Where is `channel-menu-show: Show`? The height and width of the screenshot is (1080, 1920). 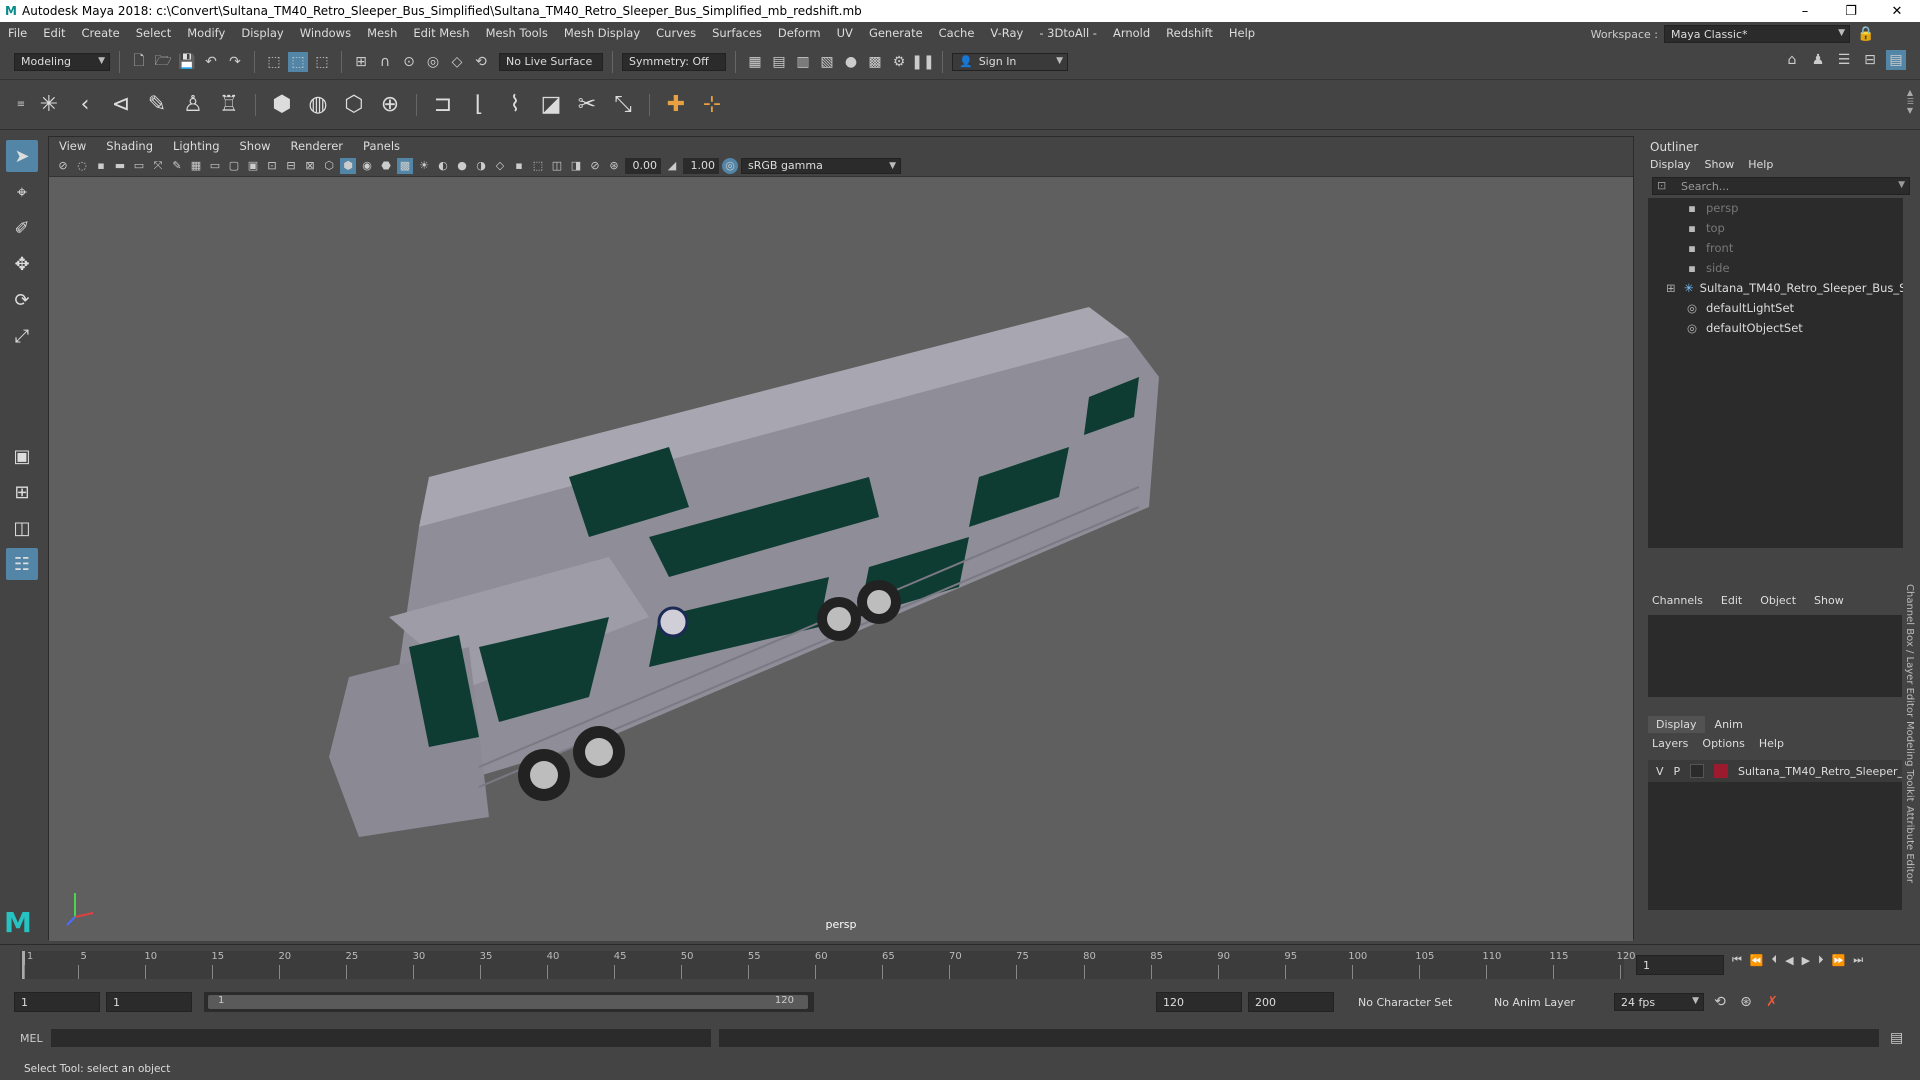
channel-menu-show: Show is located at coordinates (1829, 600).